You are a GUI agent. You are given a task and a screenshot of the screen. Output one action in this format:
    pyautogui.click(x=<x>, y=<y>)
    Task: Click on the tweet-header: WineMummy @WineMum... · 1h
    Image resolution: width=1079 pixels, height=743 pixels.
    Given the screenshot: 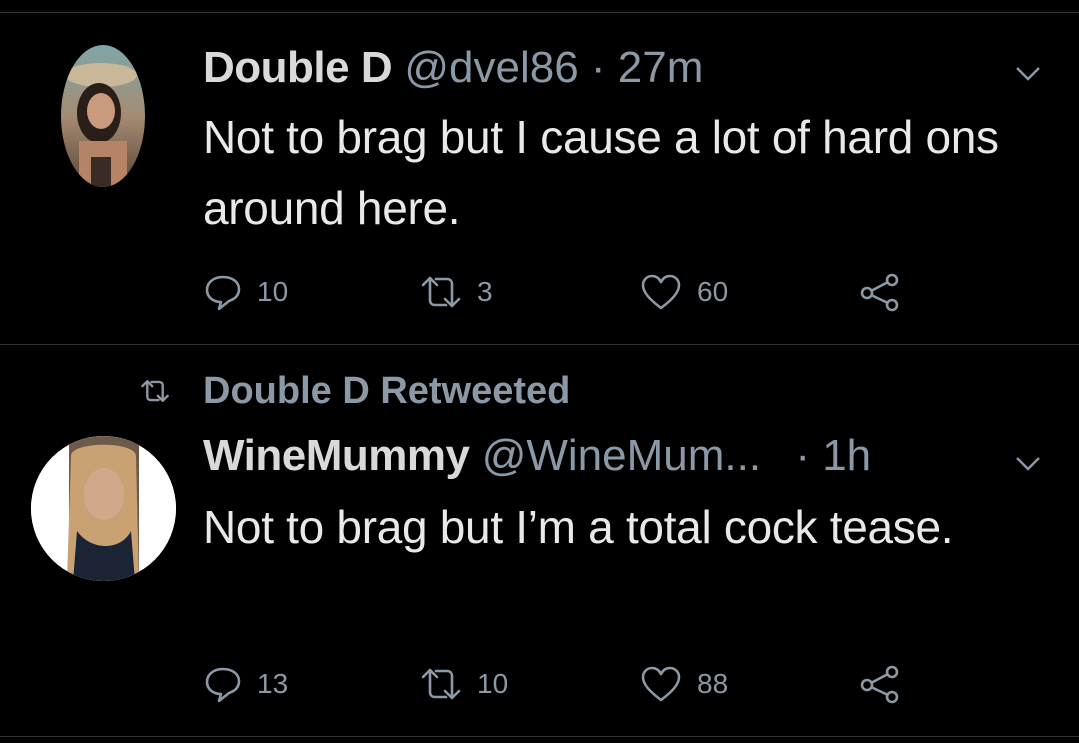 What is the action you would take?
    pyautogui.click(x=537, y=456)
    